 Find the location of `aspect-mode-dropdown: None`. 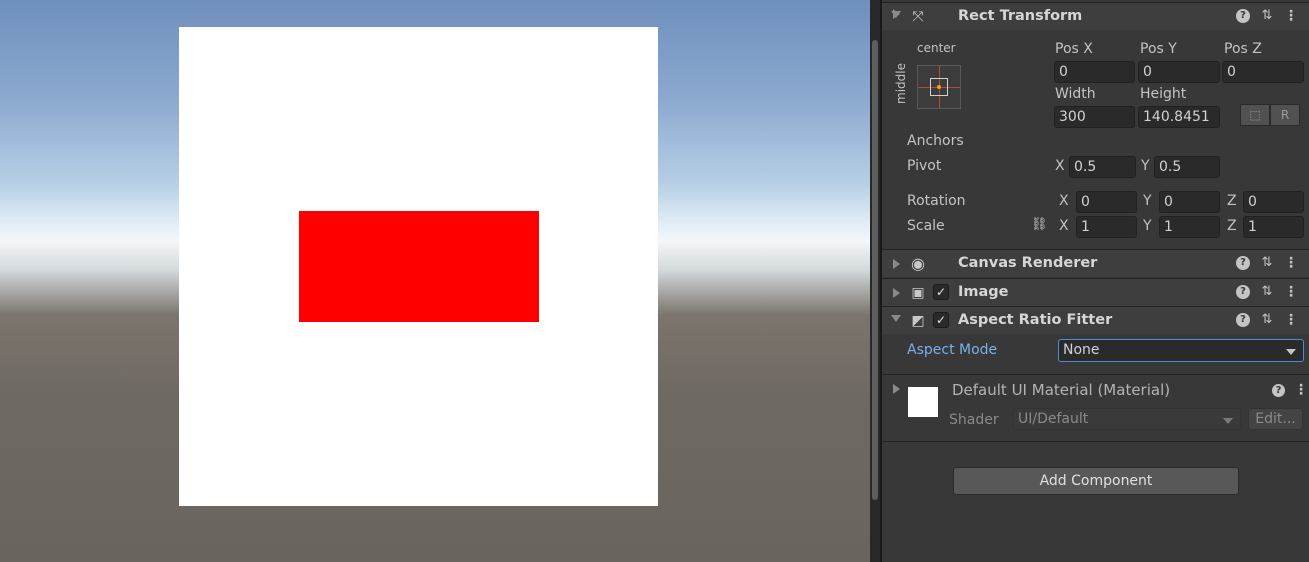

aspect-mode-dropdown: None is located at coordinates (1181, 350).